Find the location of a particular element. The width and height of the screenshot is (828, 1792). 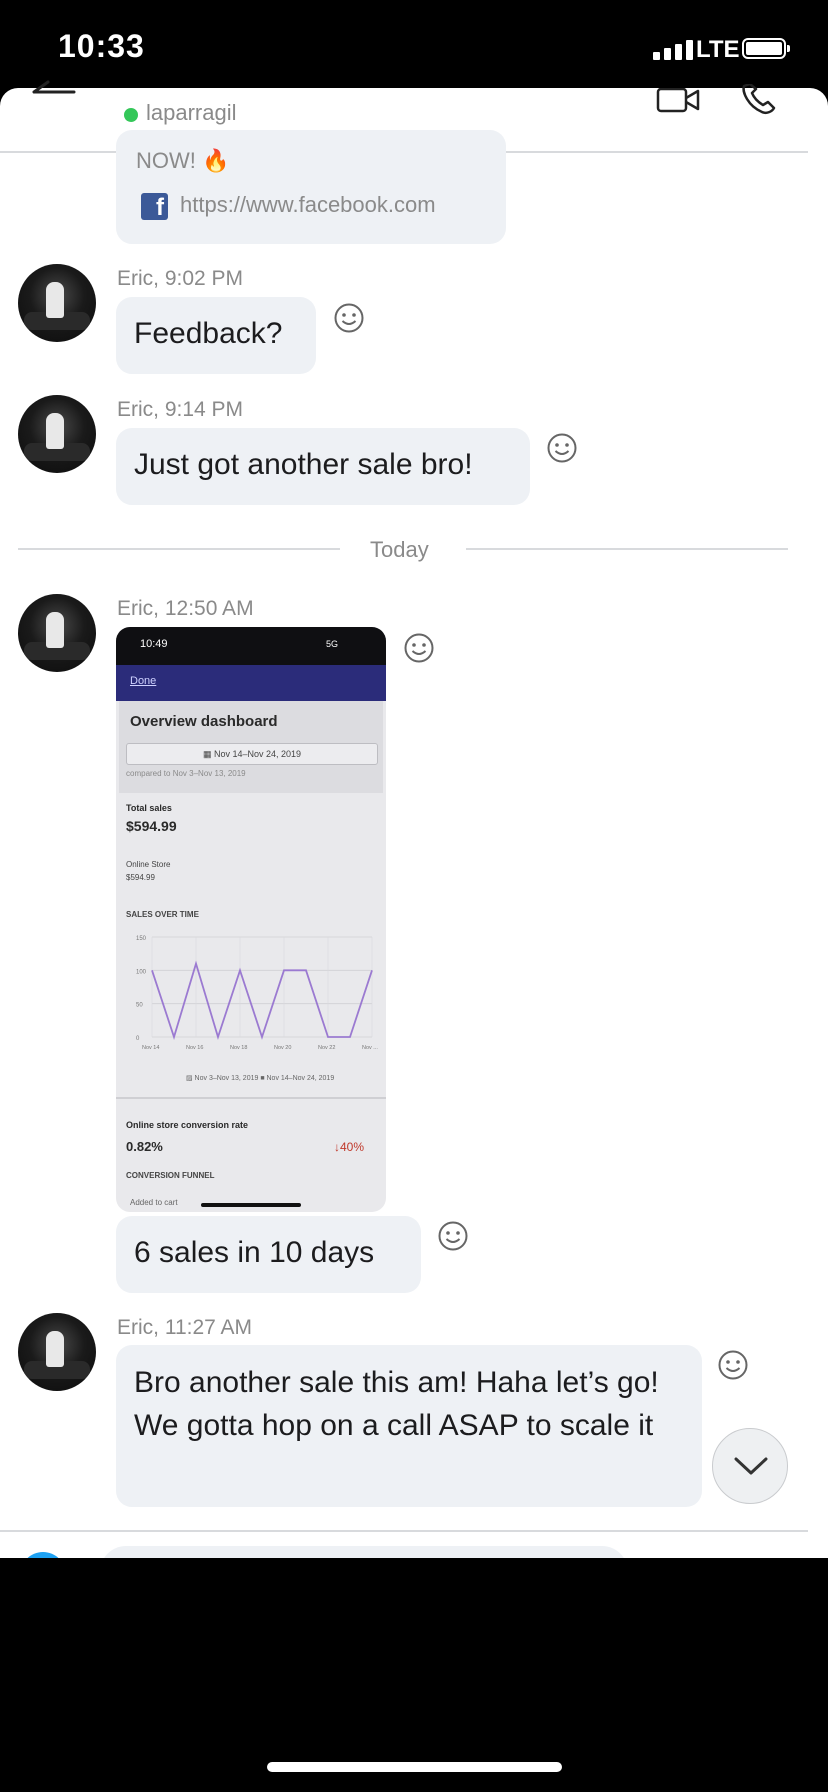

message-text: Feedback? is located at coordinates (208, 333).